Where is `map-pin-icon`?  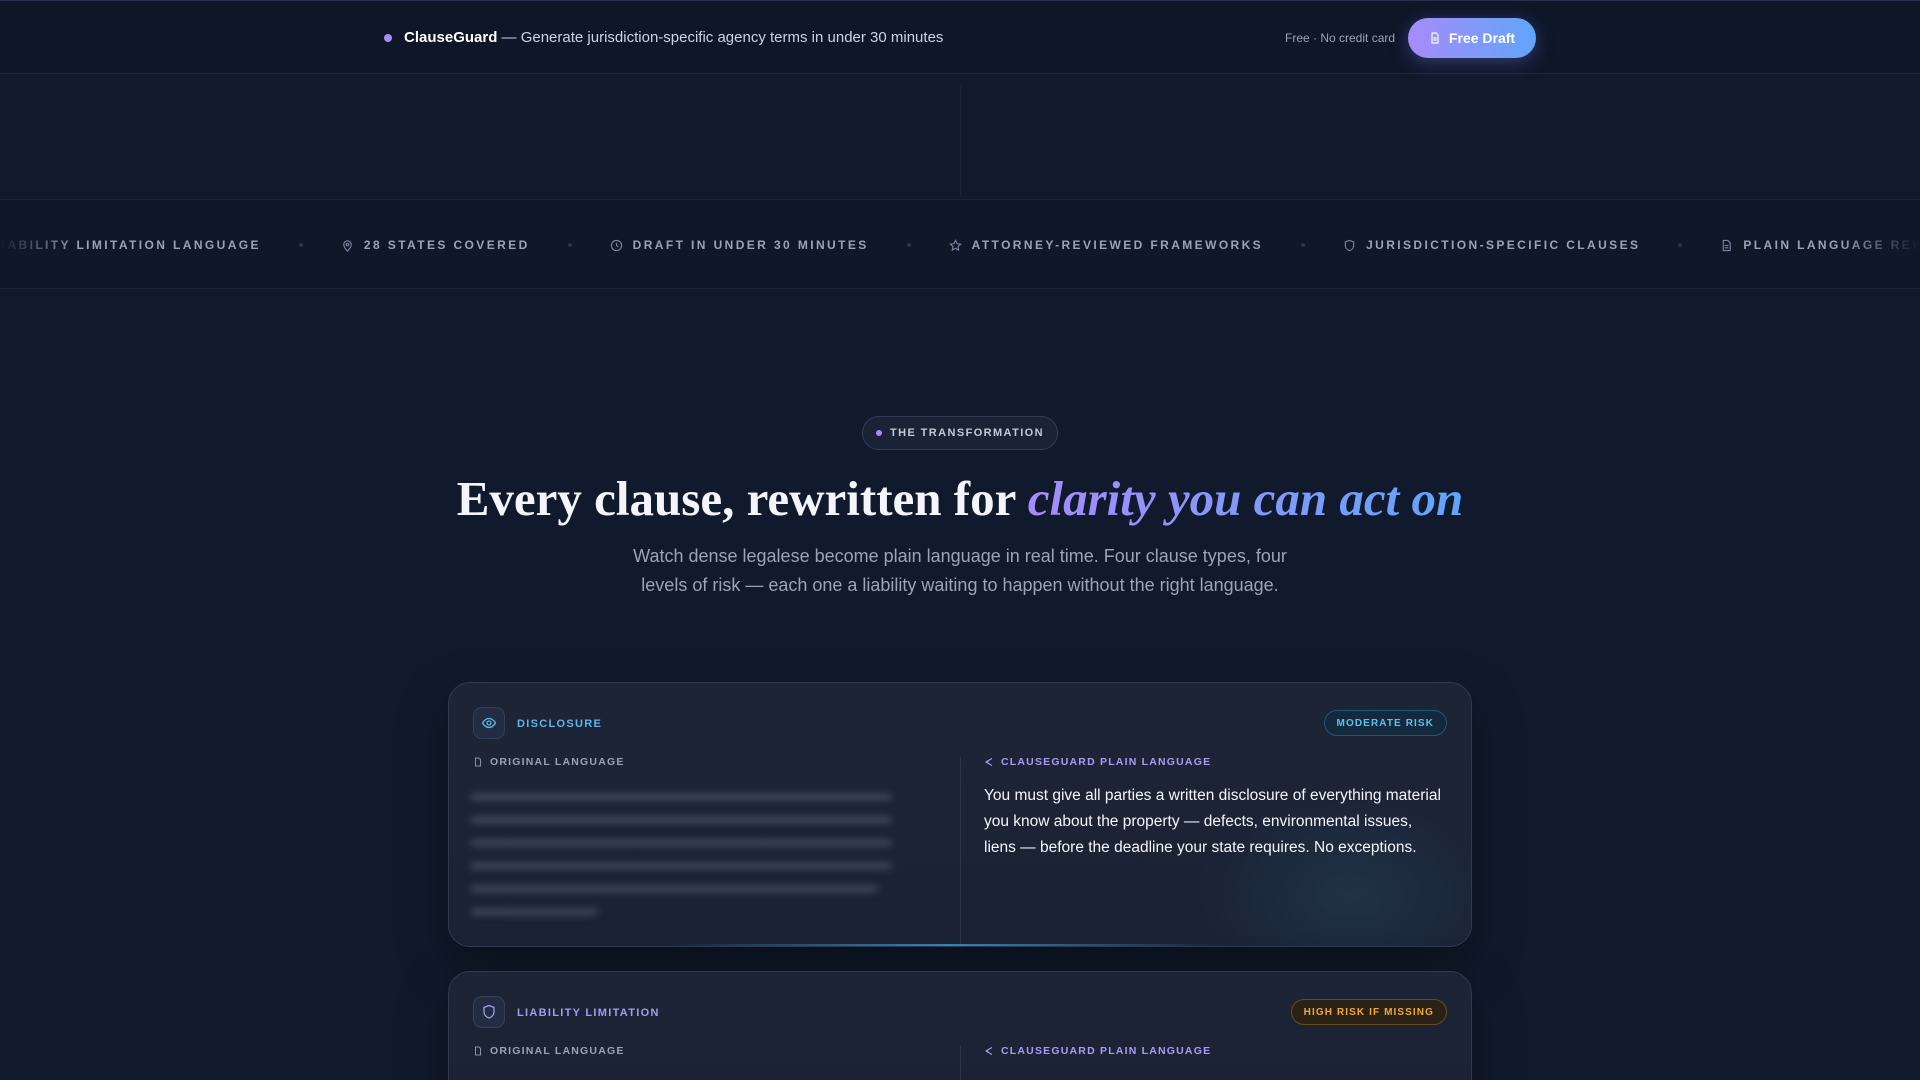 map-pin-icon is located at coordinates (347, 245).